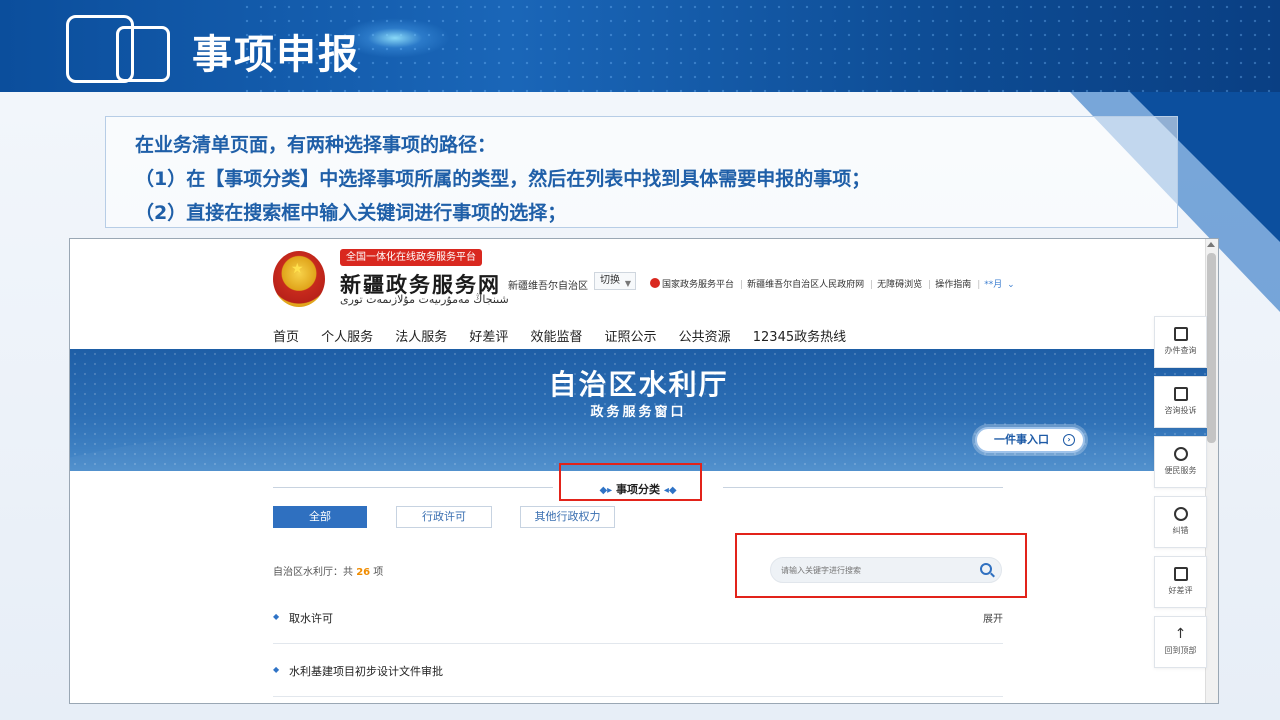 The height and width of the screenshot is (720, 1280). I want to click on nav-item-public-resources: 公共资源, so click(705, 335).